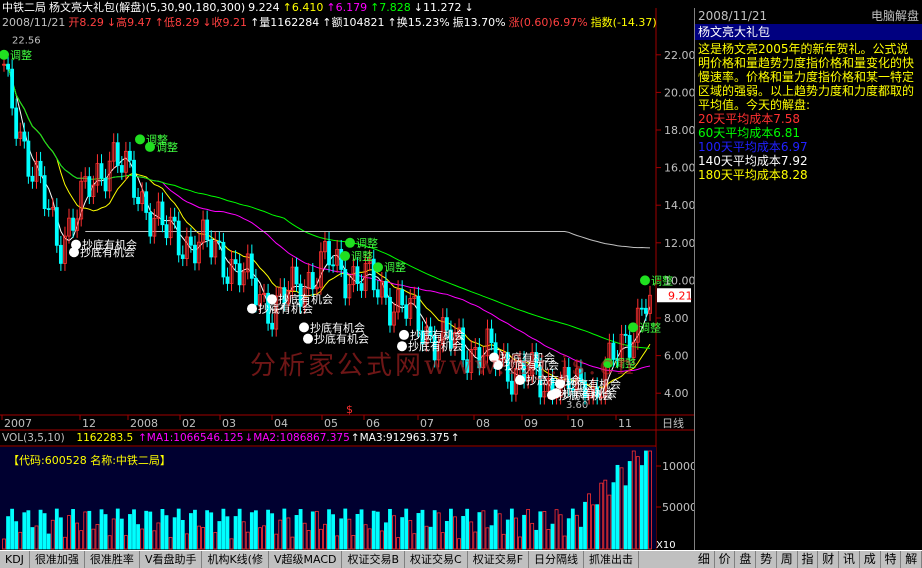 This screenshot has width=922, height=568. Describe the element at coordinates (749, 133) in the screenshot. I see `cost-line-1: 60天平均成本6.81` at that location.